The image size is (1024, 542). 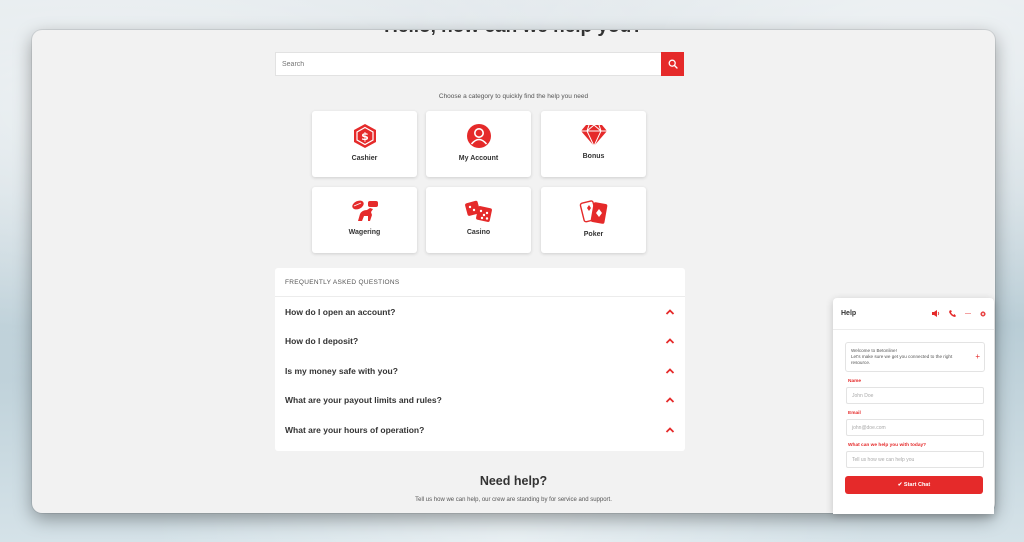 I want to click on category-label: My Account, so click(x=478, y=158).